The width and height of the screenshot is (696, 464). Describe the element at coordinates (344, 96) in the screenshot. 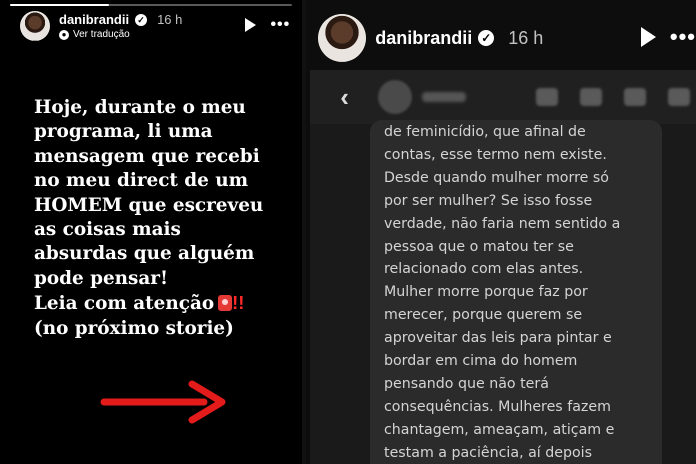

I see `back-chevron-icon: ‹` at that location.